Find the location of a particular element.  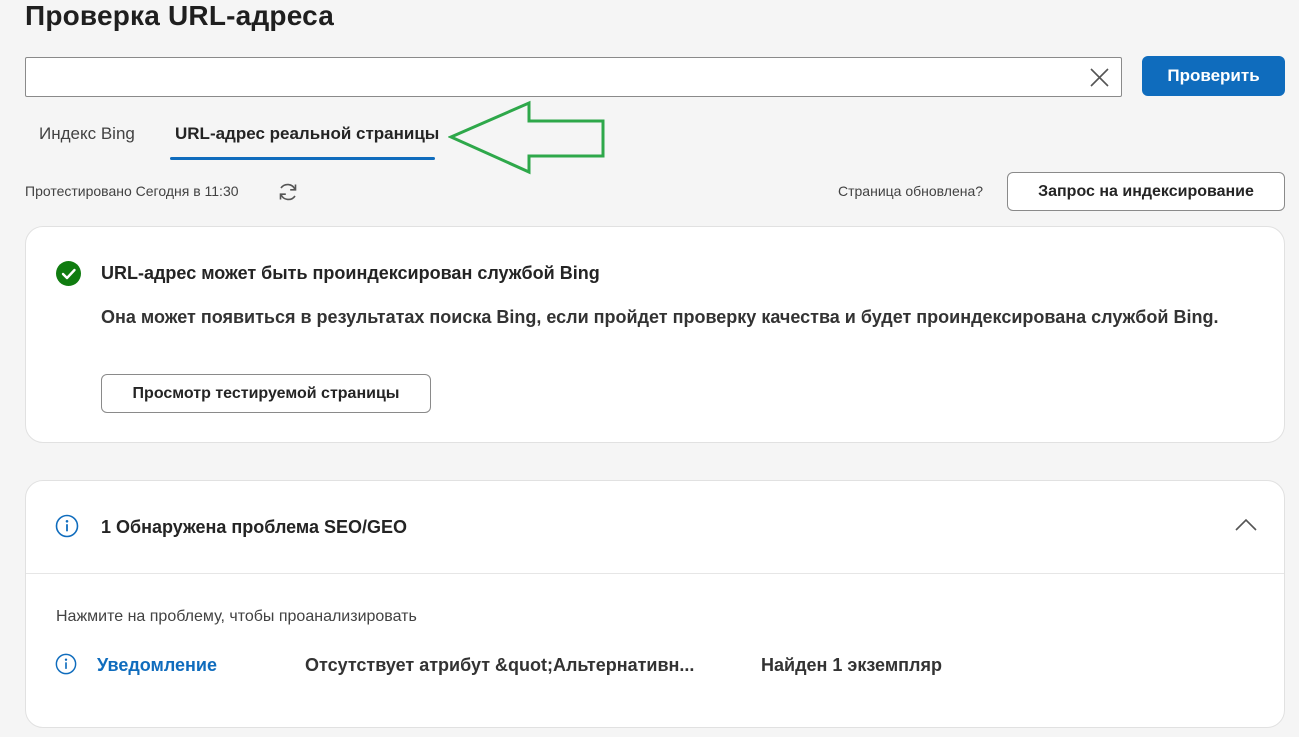

close-icon is located at coordinates (1099, 77).